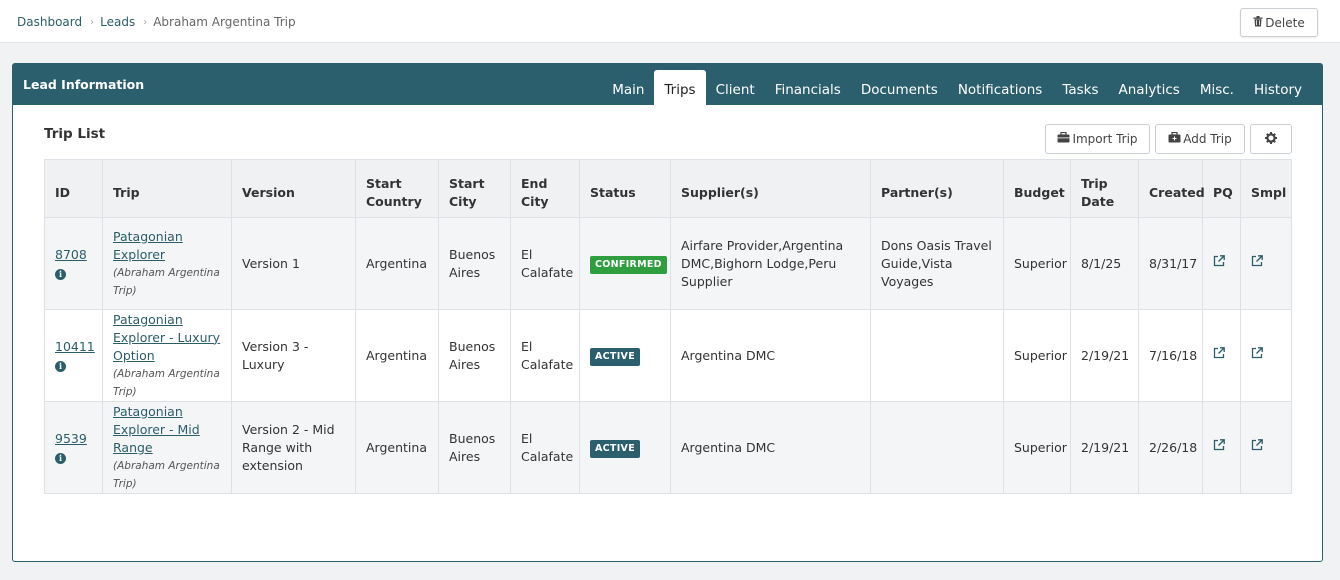  What do you see at coordinates (680, 87) in the screenshot?
I see `tab-trips: Trips` at bounding box center [680, 87].